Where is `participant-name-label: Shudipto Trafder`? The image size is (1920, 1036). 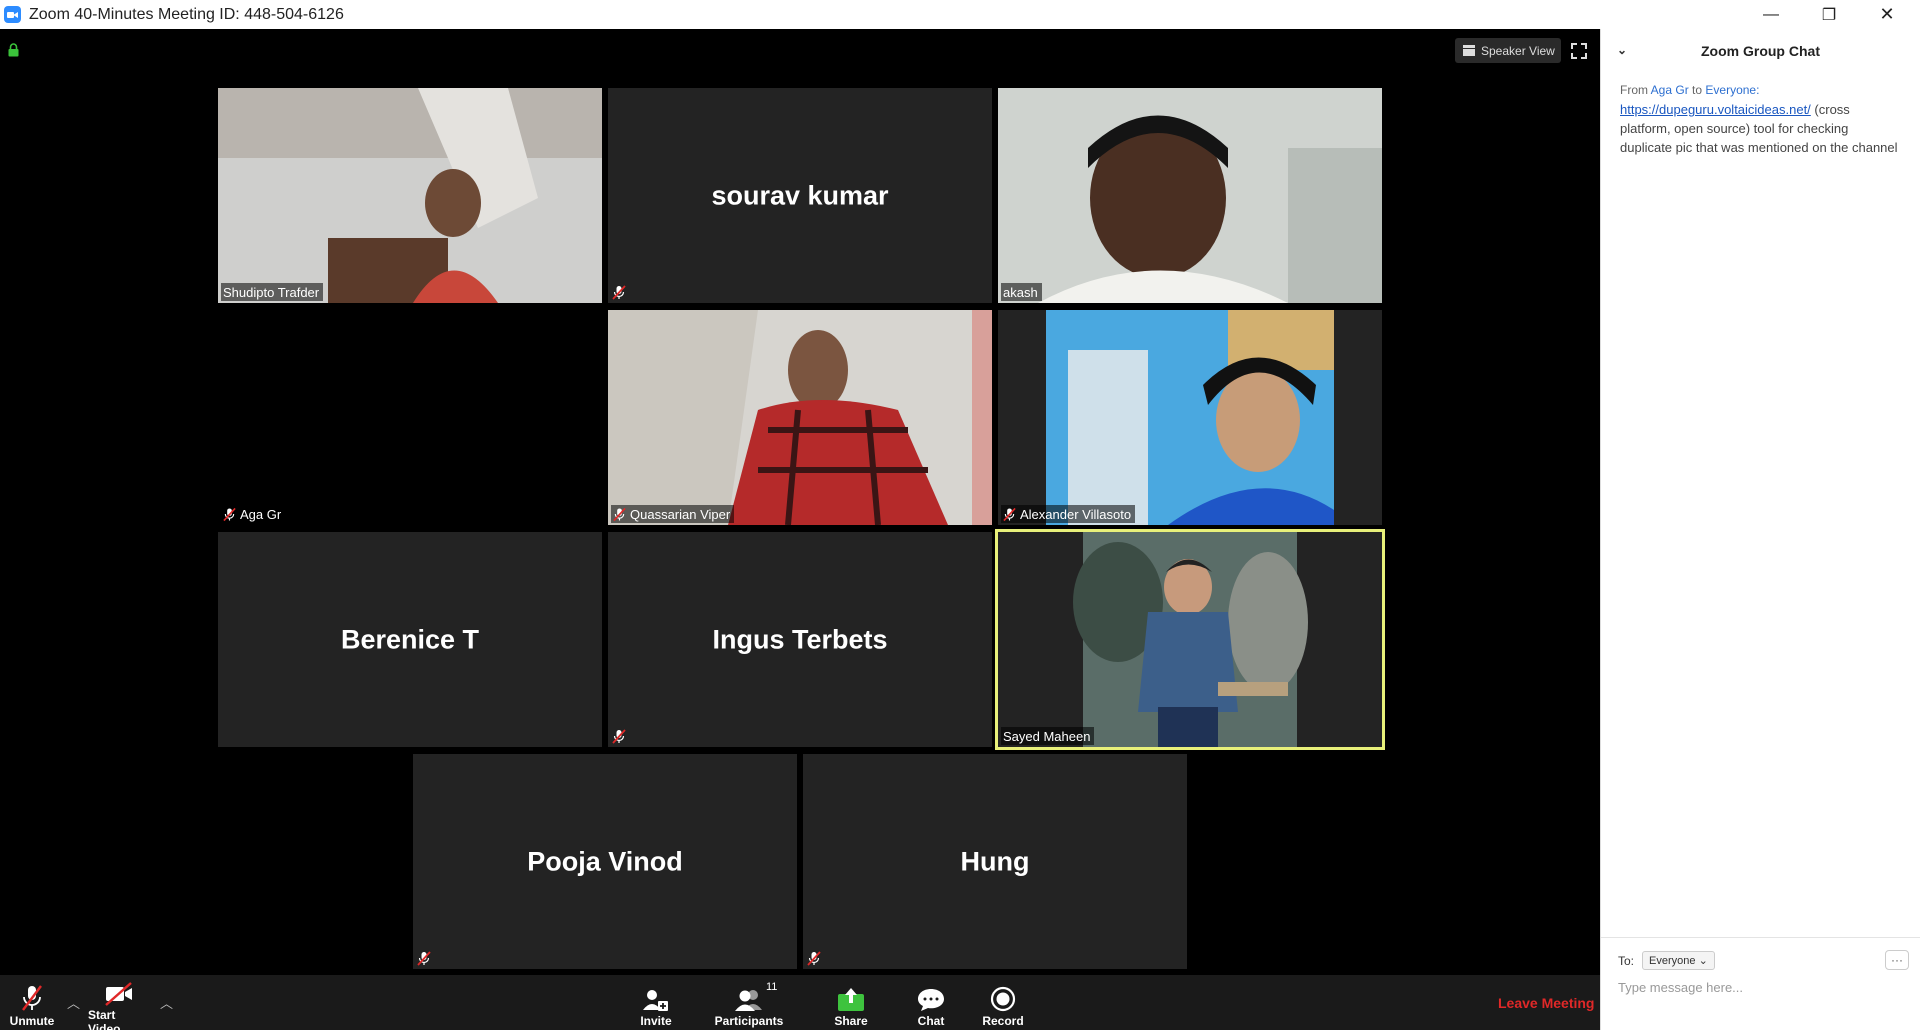
participant-name-label: Shudipto Trafder is located at coordinates (272, 292).